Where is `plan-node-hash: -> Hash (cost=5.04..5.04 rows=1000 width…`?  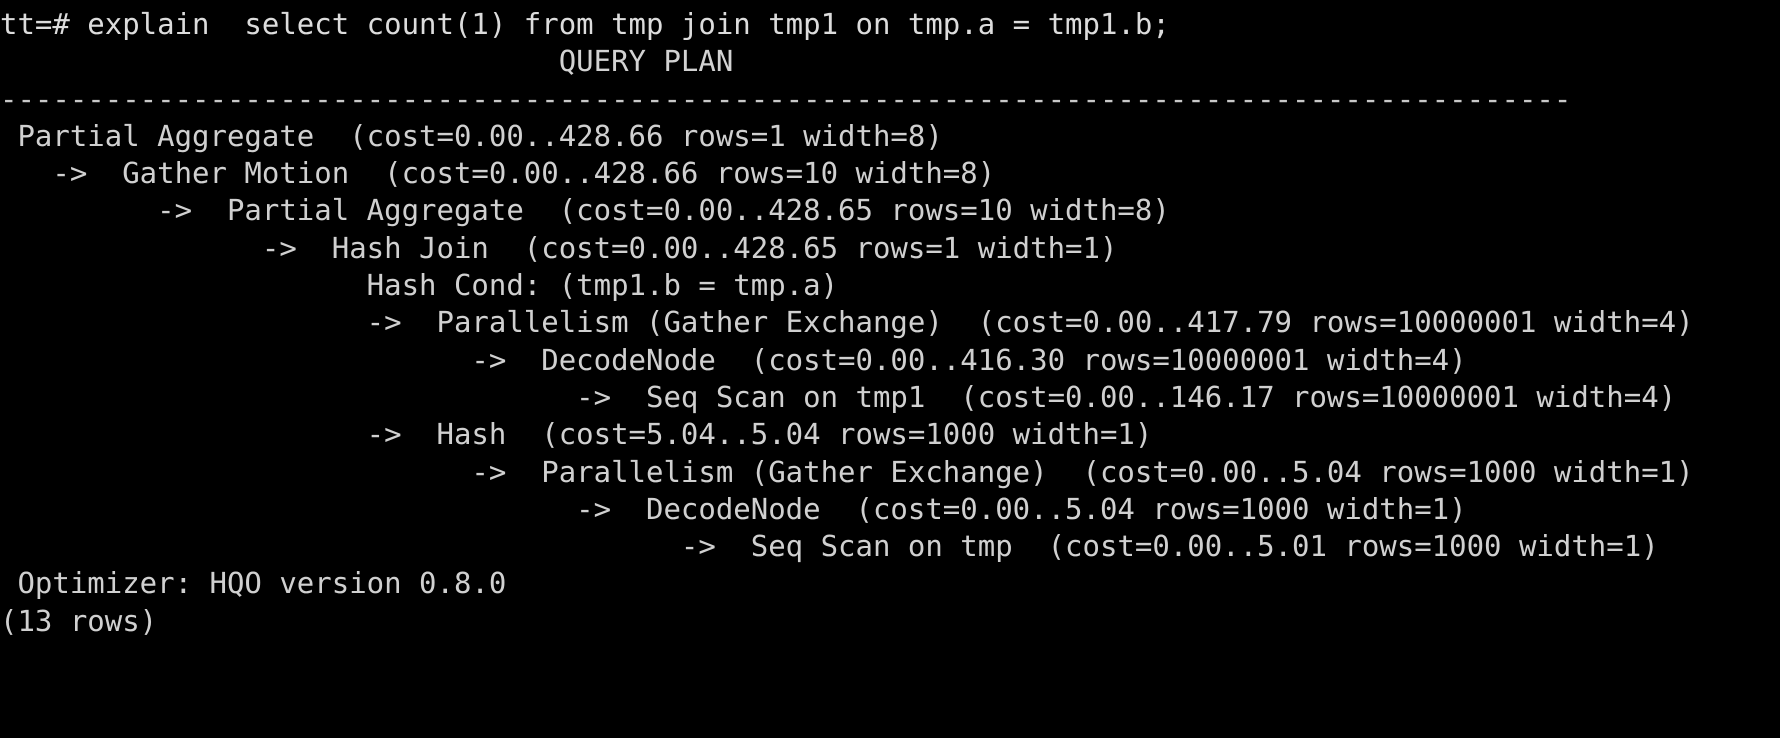
plan-node-hash: -> Hash (cost=5.04..5.04 rows=1000 width… is located at coordinates (576, 434).